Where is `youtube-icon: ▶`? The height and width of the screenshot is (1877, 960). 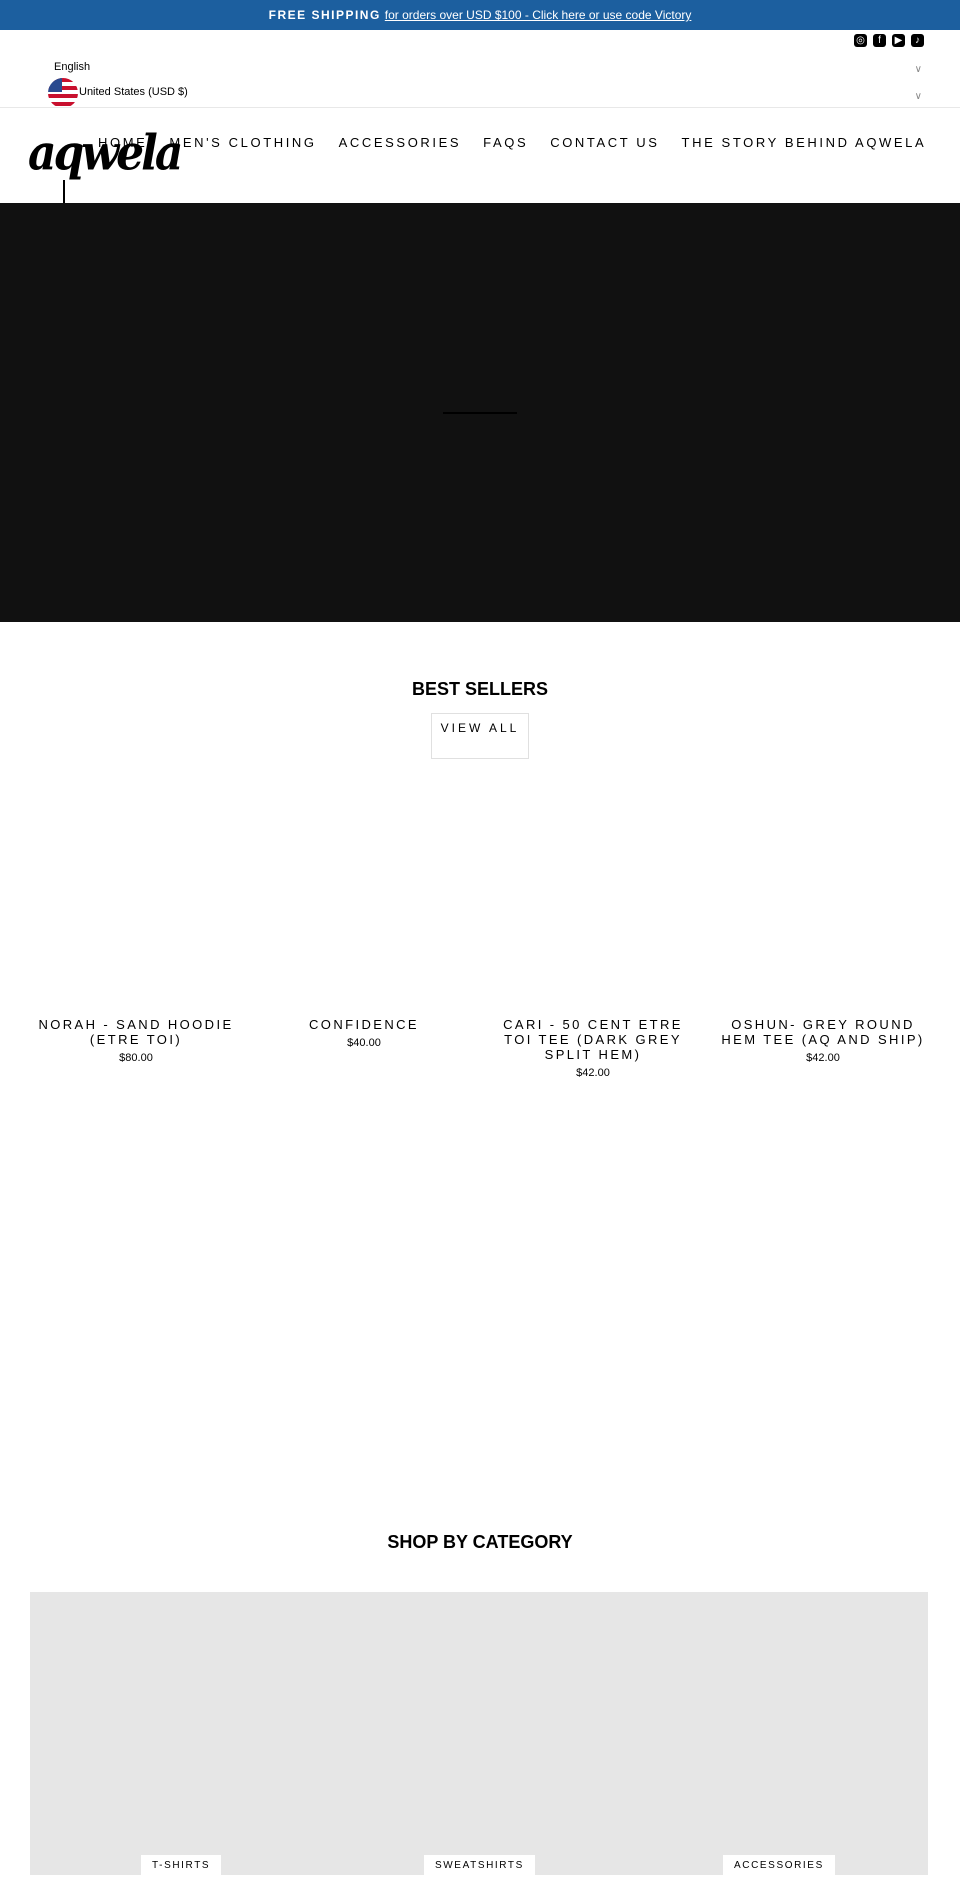 youtube-icon: ▶ is located at coordinates (898, 40).